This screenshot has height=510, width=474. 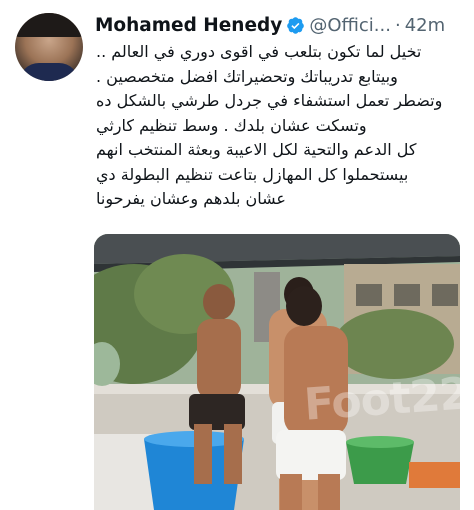 What do you see at coordinates (381, 399) in the screenshot?
I see `photo-watermark: Foot22` at bounding box center [381, 399].